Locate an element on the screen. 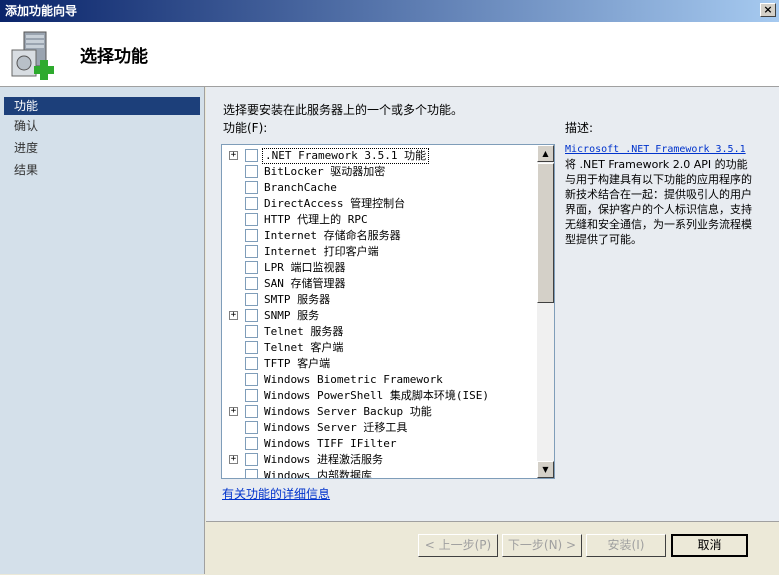 This screenshot has width=779, height=575. window-titlebar: 添加功能向导 × is located at coordinates (389, 11).